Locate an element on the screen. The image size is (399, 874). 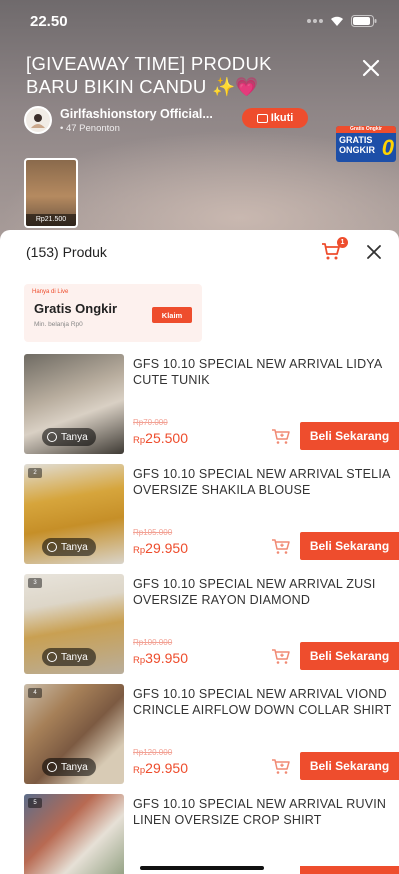
signal-icon is located at coordinates (315, 21).